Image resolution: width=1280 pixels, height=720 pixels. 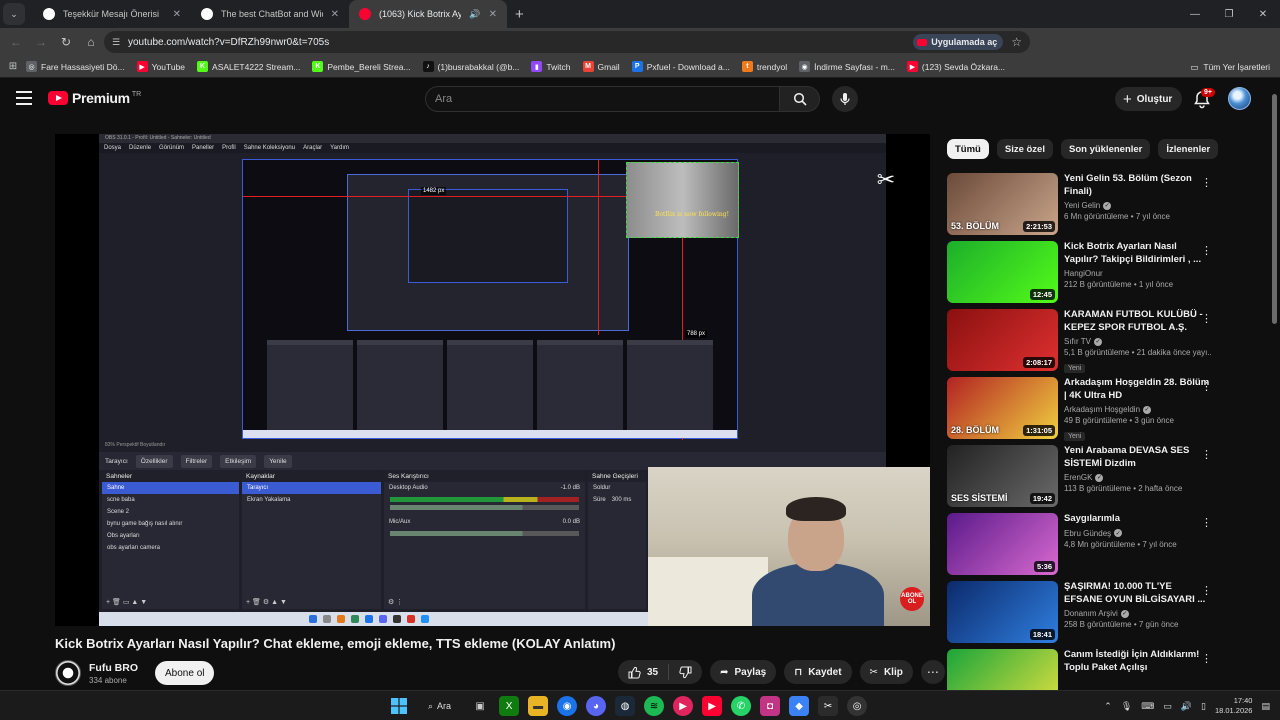 What do you see at coordinates (958, 42) in the screenshot?
I see `open-in-app-button: Uygulamada aç` at bounding box center [958, 42].